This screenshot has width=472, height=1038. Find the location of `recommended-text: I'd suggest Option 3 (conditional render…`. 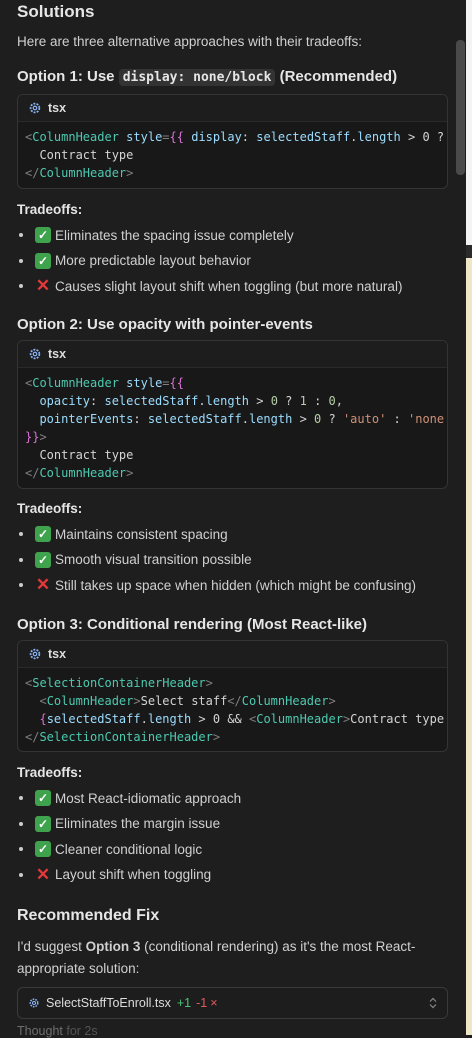

recommended-text: I'd suggest Option 3 (conditional render… is located at coordinates (216, 957).